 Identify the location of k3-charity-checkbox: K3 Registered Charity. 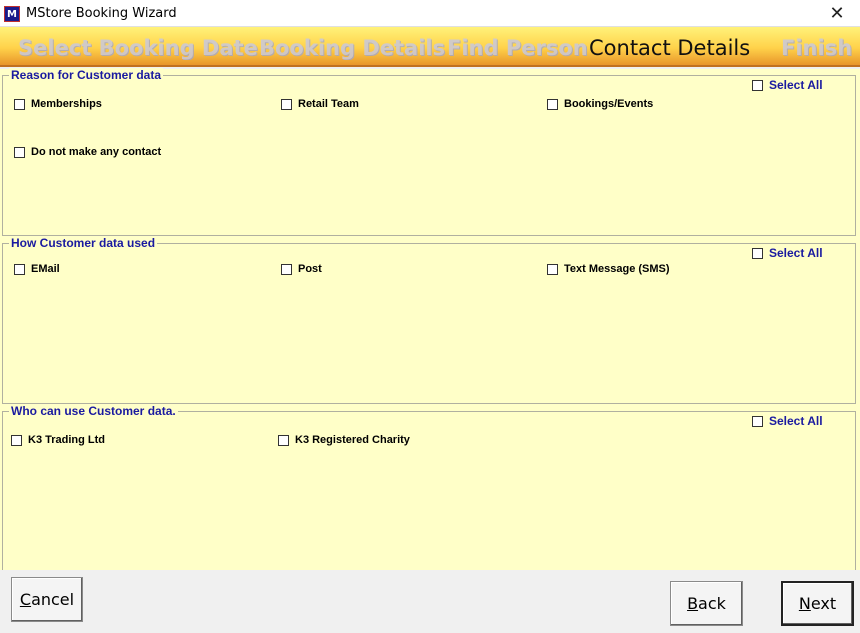
(344, 440).